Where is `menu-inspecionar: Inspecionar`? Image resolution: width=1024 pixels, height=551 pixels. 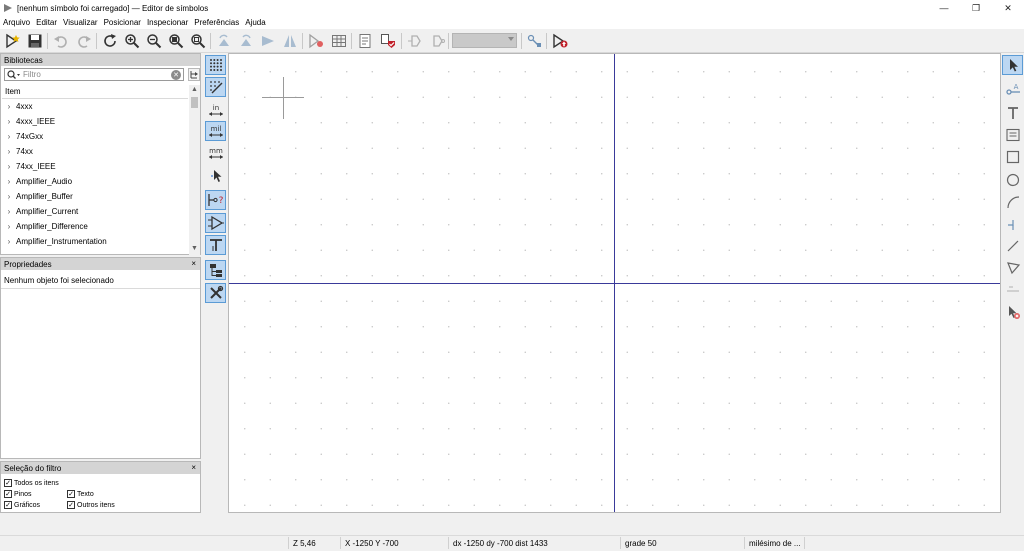
menu-inspecionar: Inspecionar is located at coordinates (167, 22).